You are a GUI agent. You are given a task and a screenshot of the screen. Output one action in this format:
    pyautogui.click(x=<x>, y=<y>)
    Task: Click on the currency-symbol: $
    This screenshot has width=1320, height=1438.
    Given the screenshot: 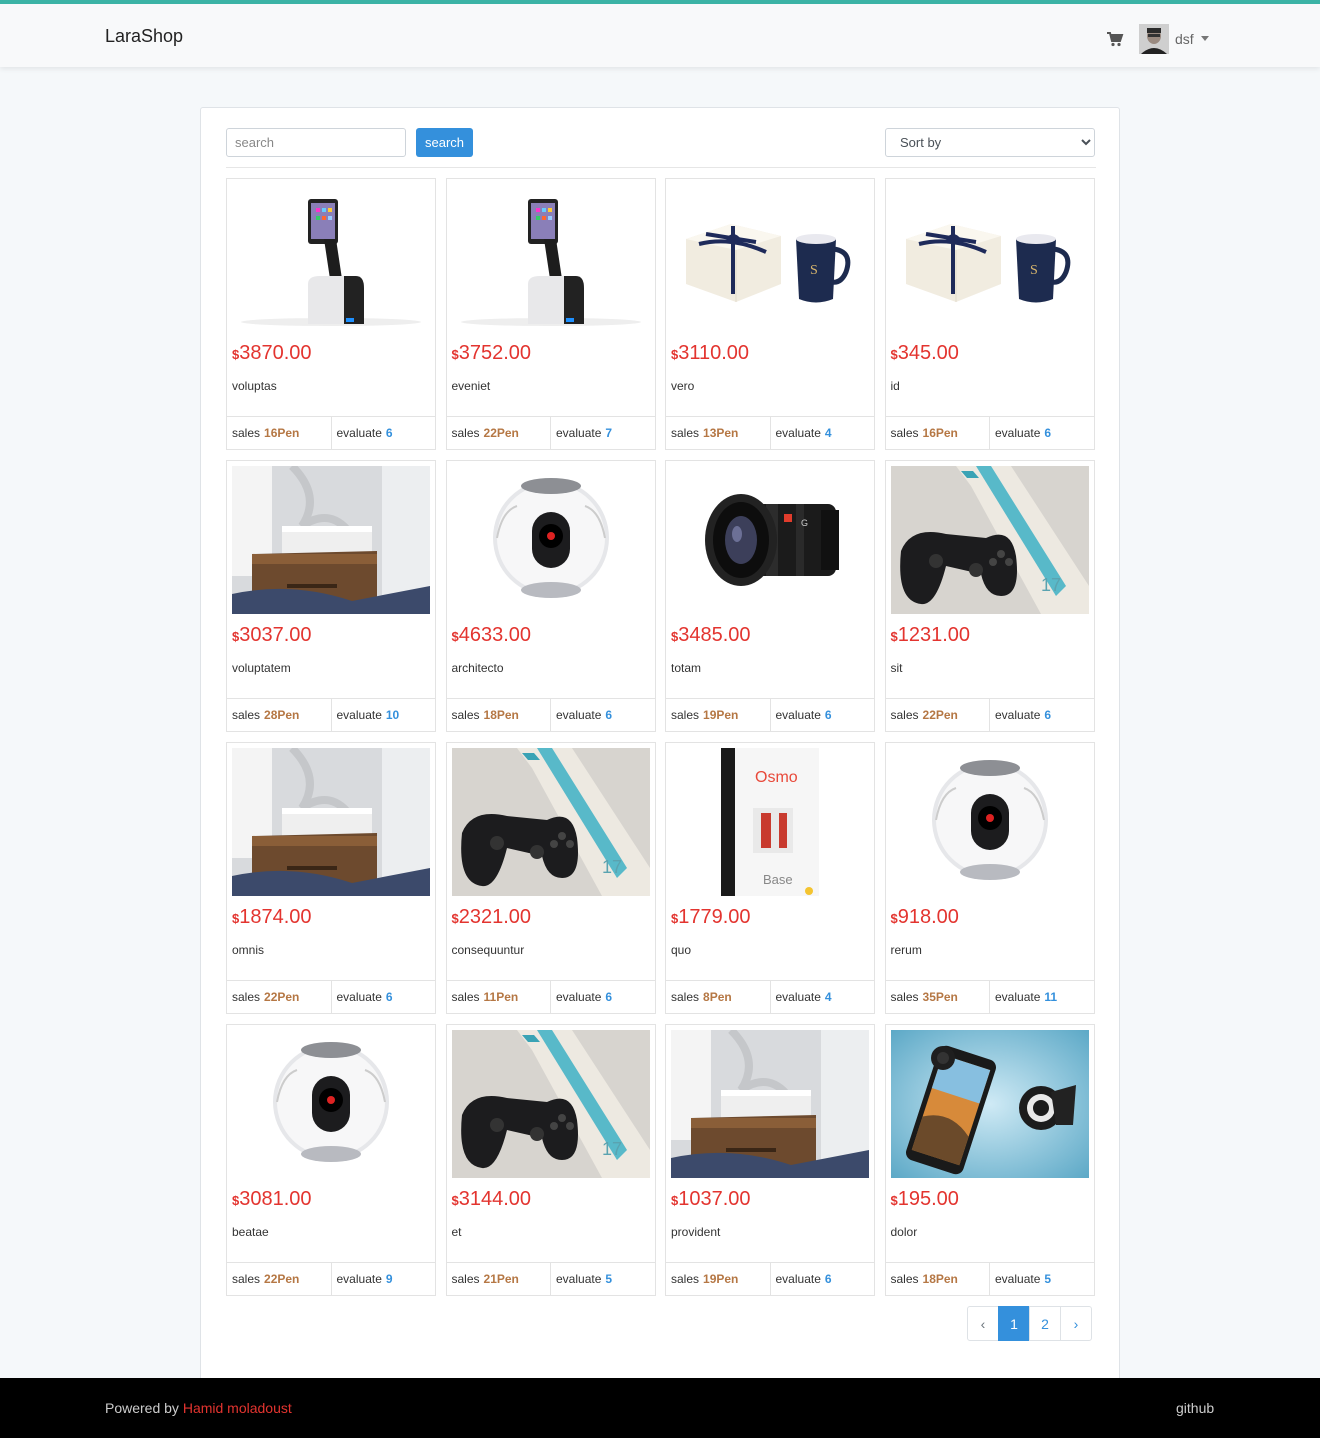 What is the action you would take?
    pyautogui.click(x=894, y=354)
    